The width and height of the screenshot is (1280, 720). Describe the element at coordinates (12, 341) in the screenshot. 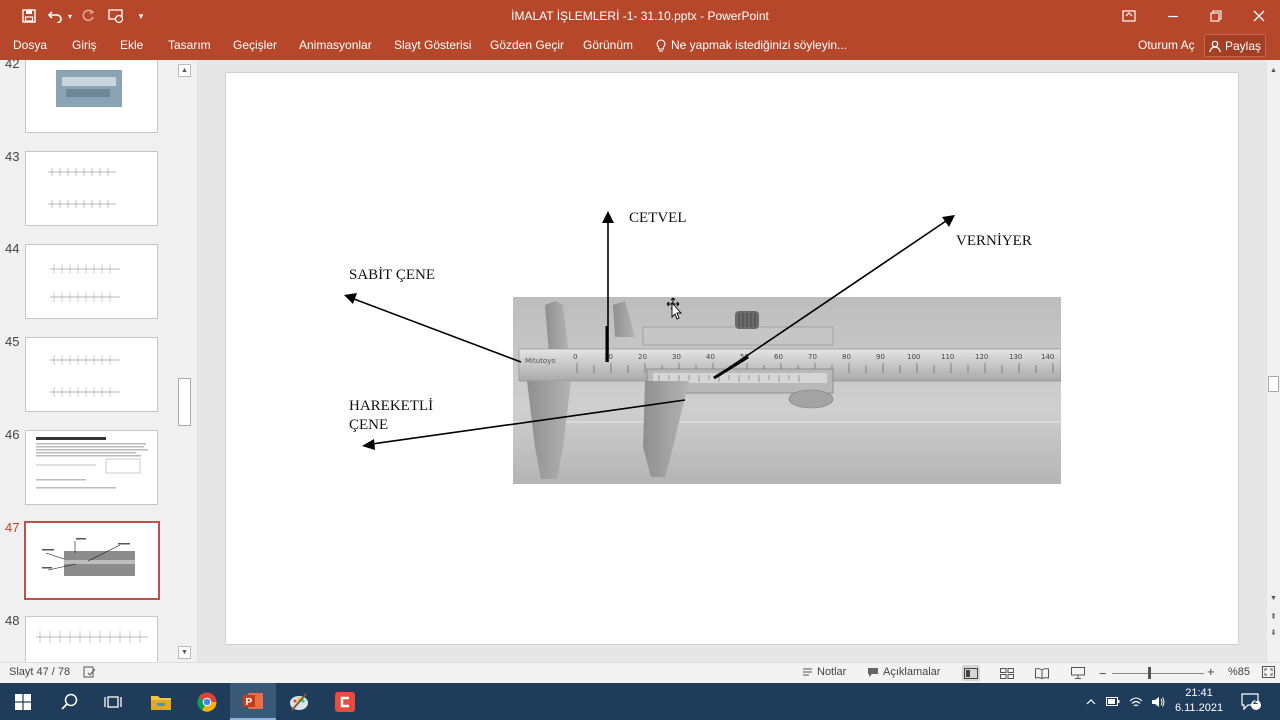

I see `slide-number: 45` at that location.